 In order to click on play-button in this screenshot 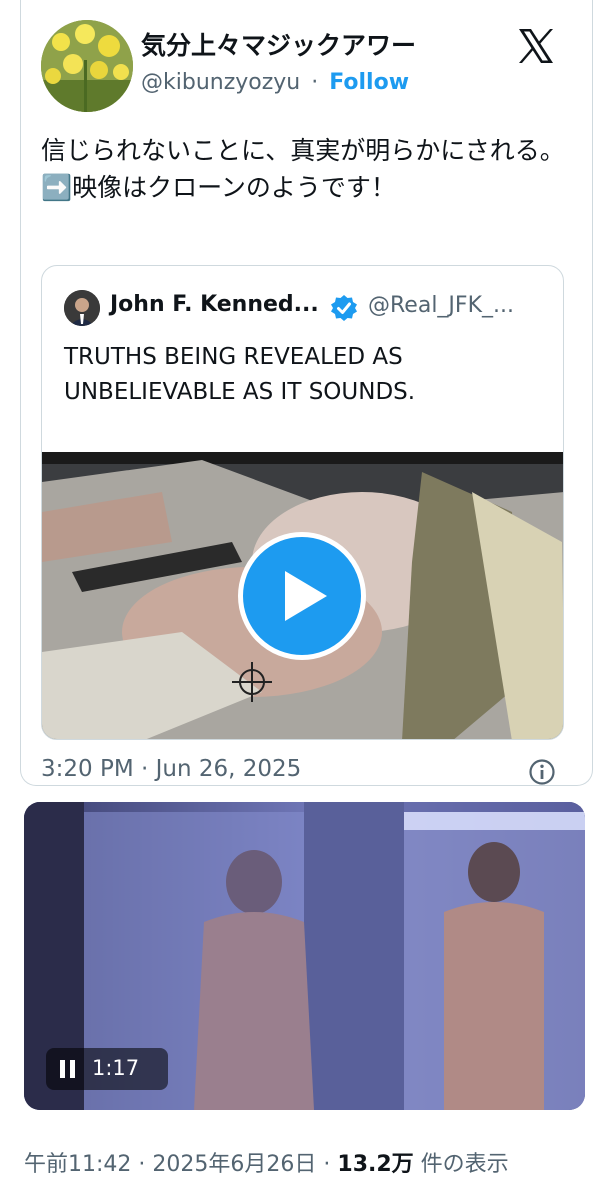, I will do `click(302, 596)`.